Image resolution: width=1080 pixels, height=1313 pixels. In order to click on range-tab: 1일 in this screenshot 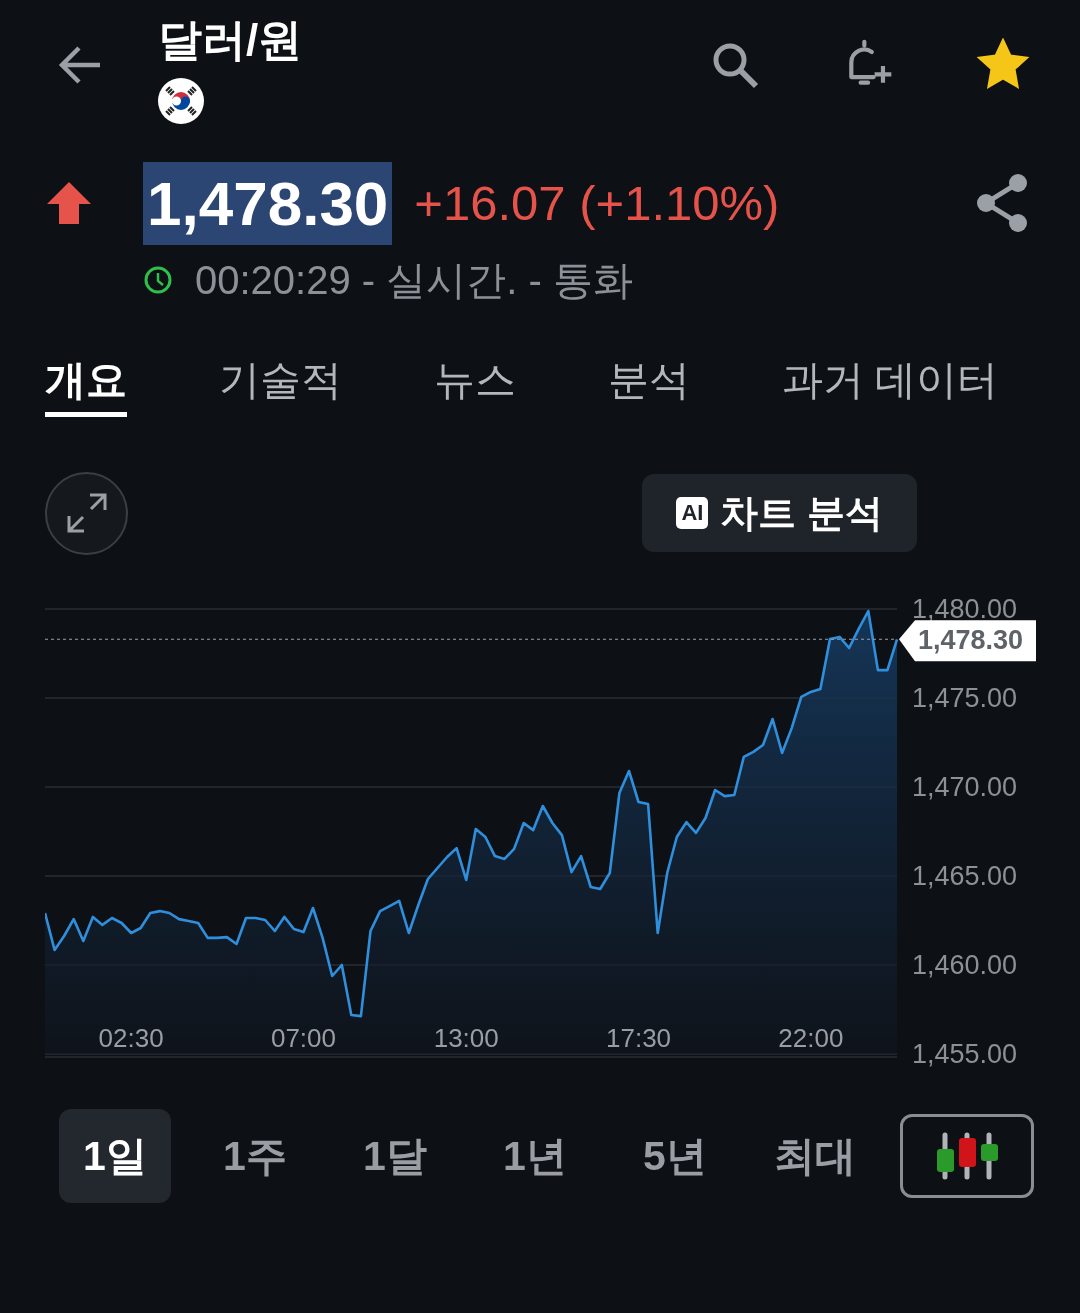, I will do `click(115, 1156)`.